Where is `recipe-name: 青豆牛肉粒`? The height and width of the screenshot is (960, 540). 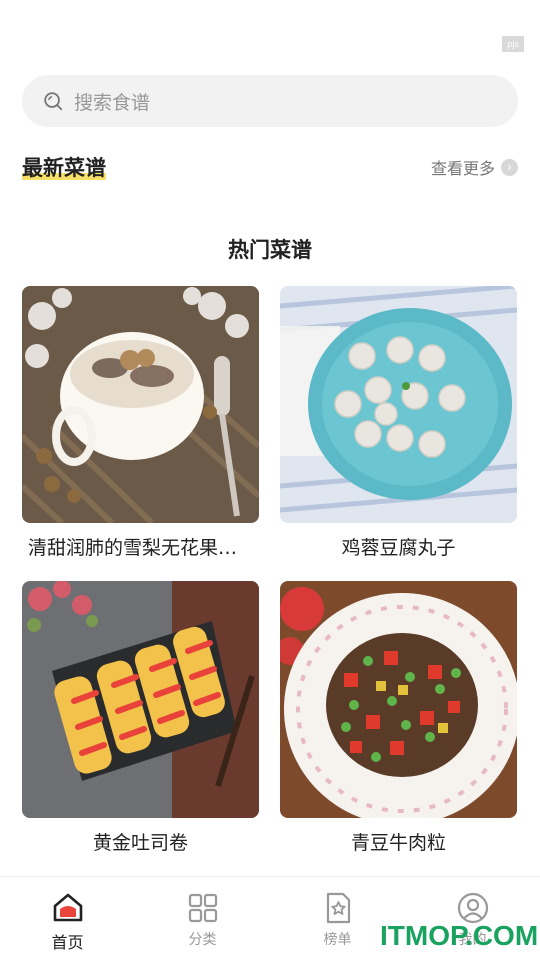 recipe-name: 青豆牛肉粒 is located at coordinates (398, 843).